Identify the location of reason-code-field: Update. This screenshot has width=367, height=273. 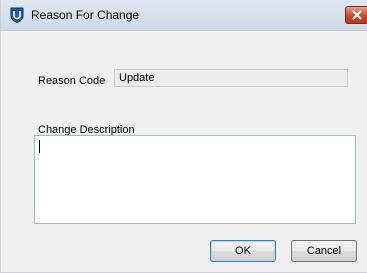
(231, 78).